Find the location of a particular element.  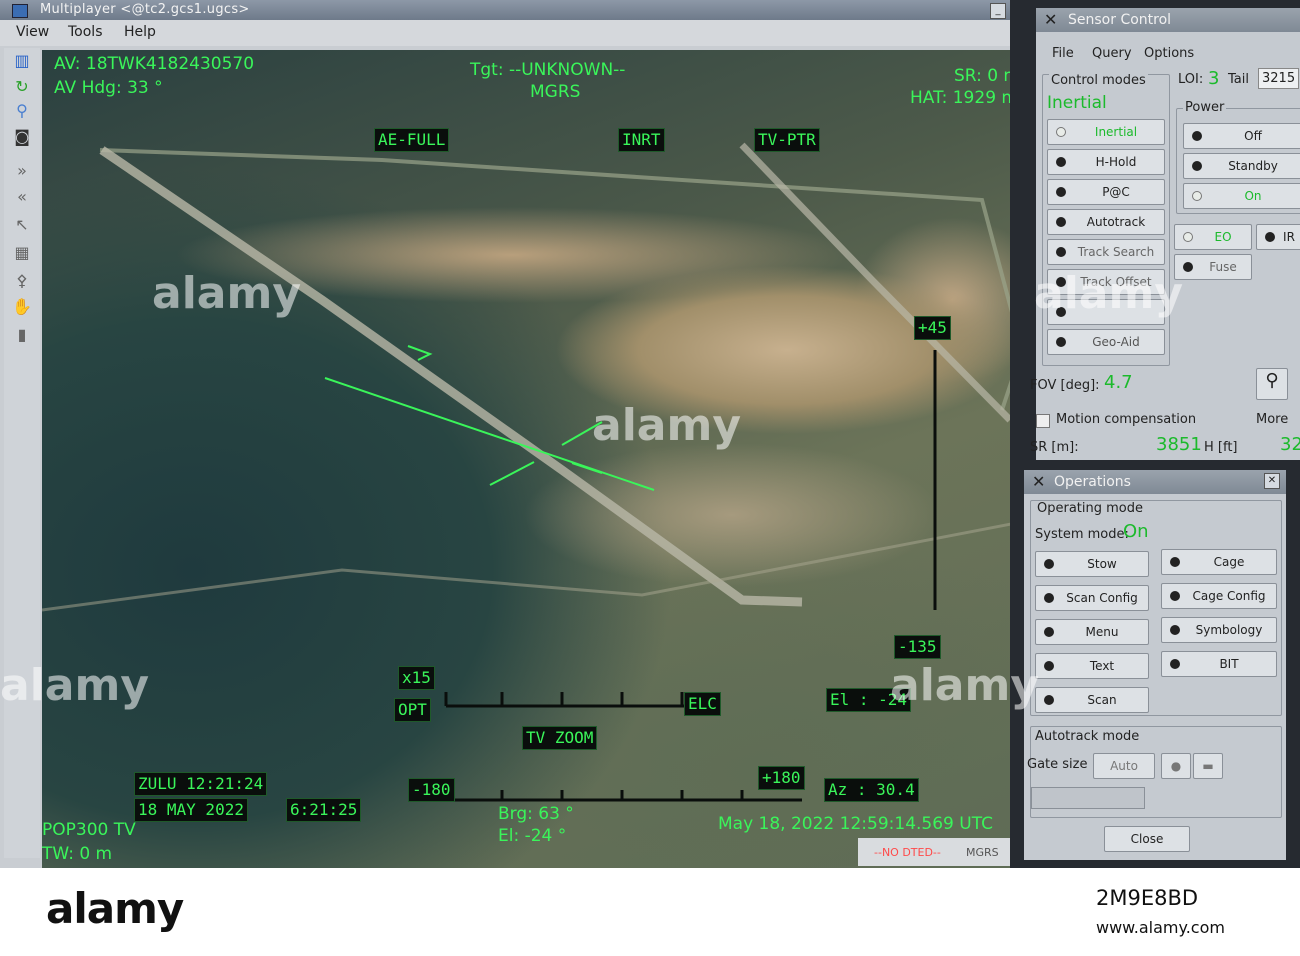

rewind-icon: « is located at coordinates (22, 197).